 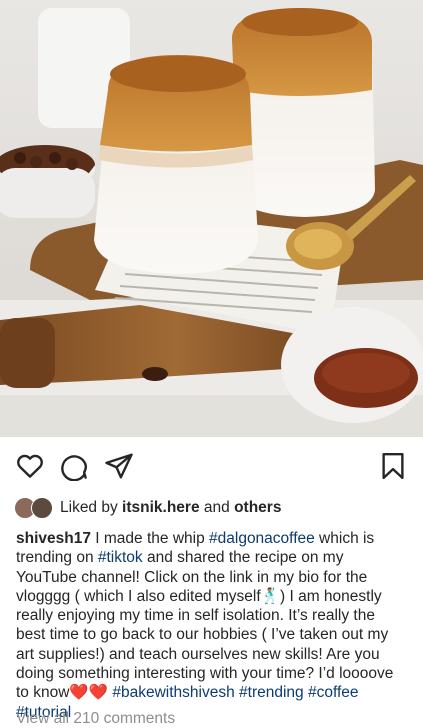 What do you see at coordinates (173, 692) in the screenshot?
I see `hashtag-link: #bakewithshivesh` at bounding box center [173, 692].